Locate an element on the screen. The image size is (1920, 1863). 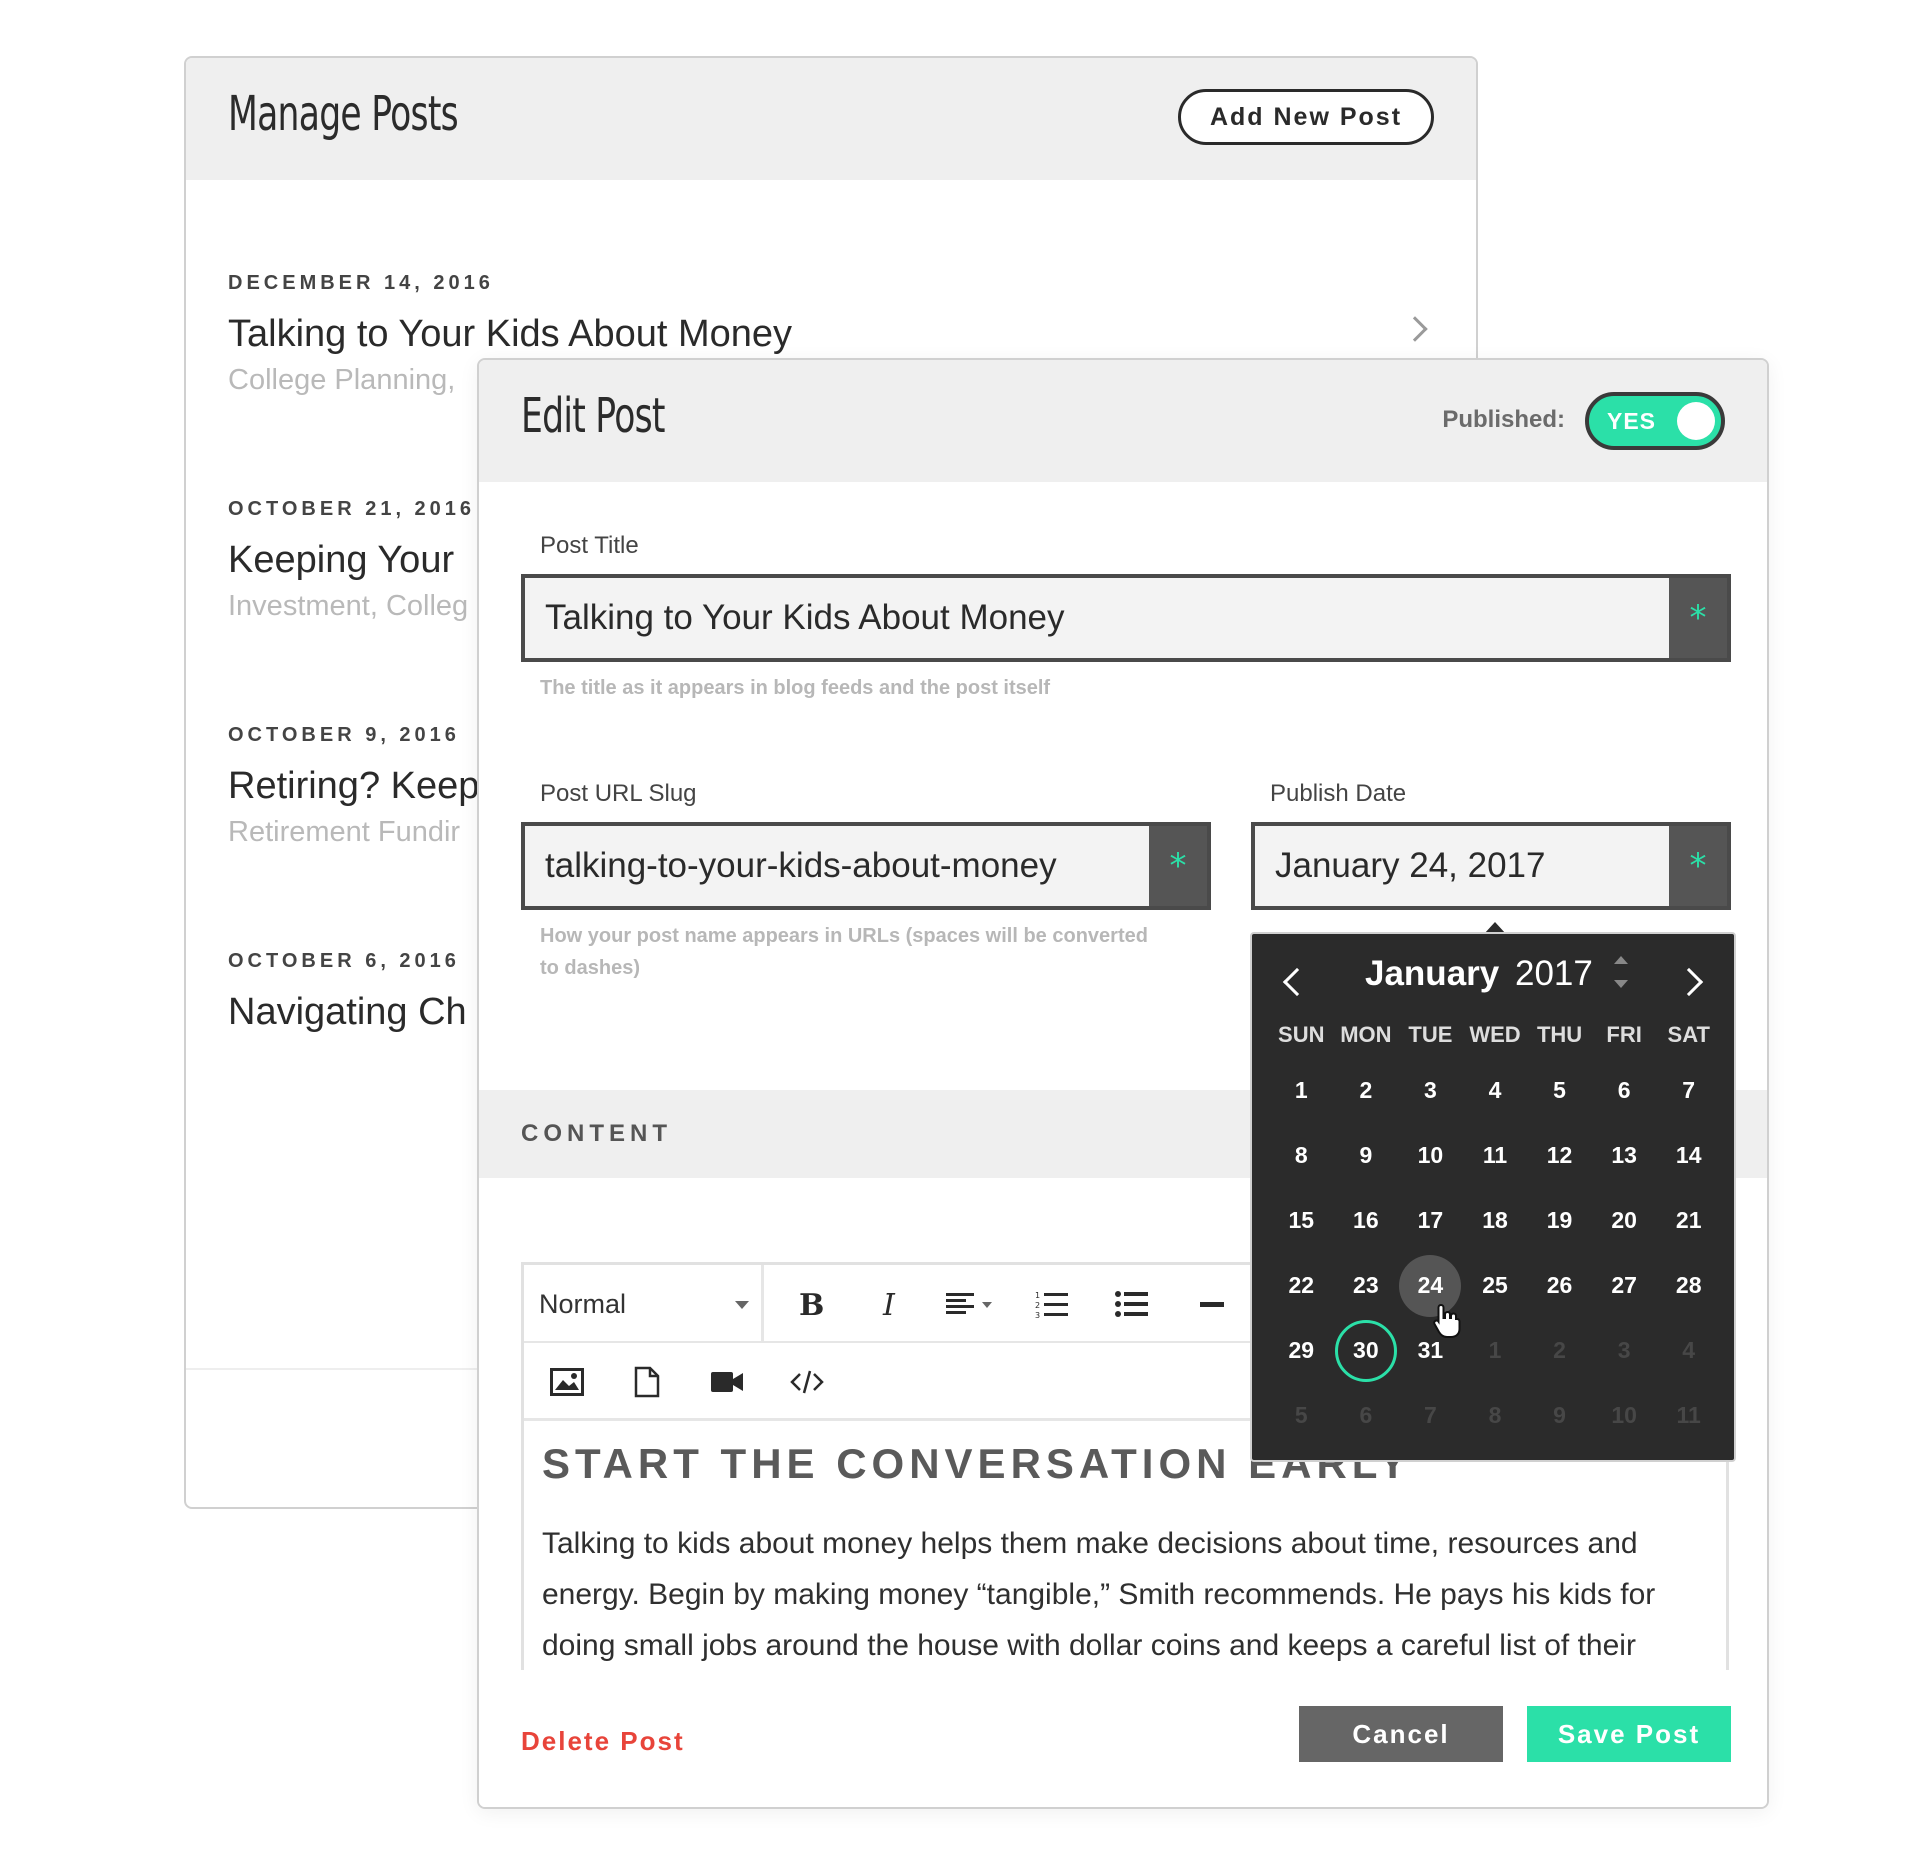
code-icon is located at coordinates (807, 1382).